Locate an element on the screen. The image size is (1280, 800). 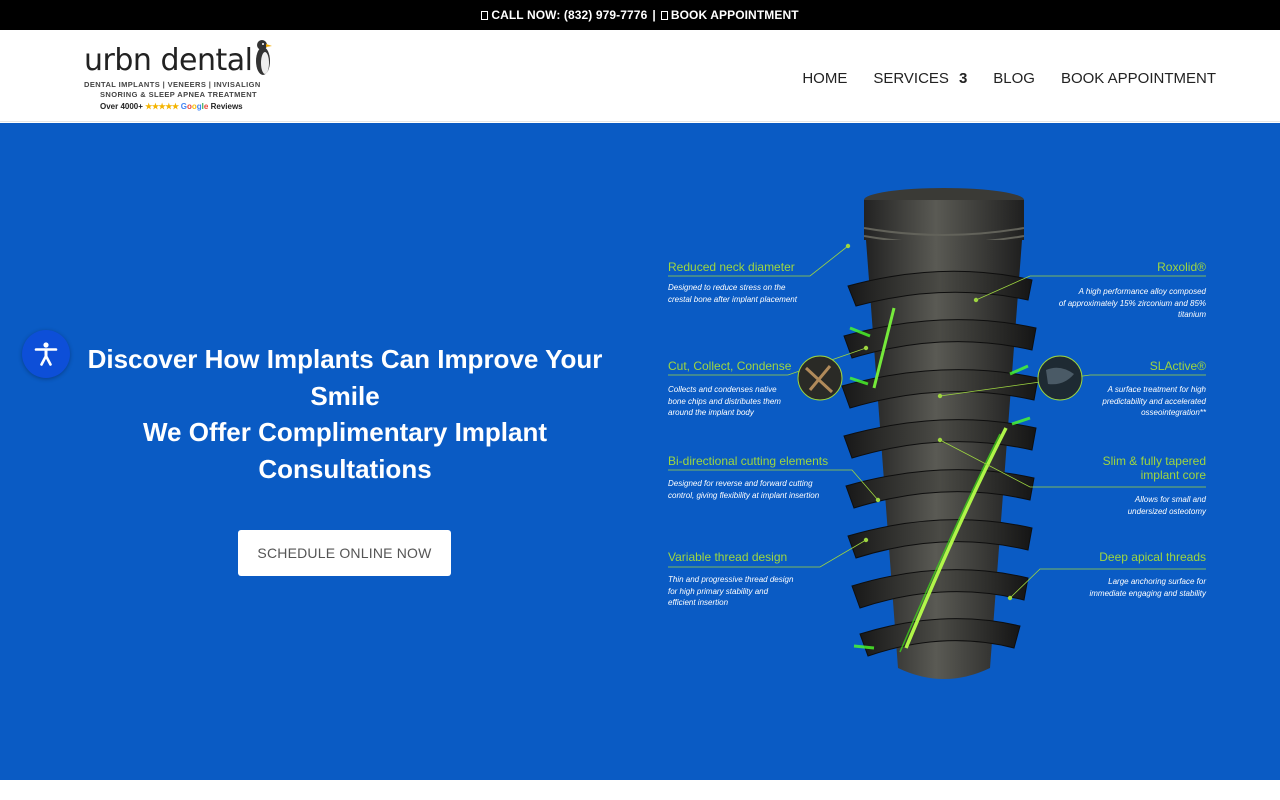
accessibility-button is located at coordinates (46, 354).